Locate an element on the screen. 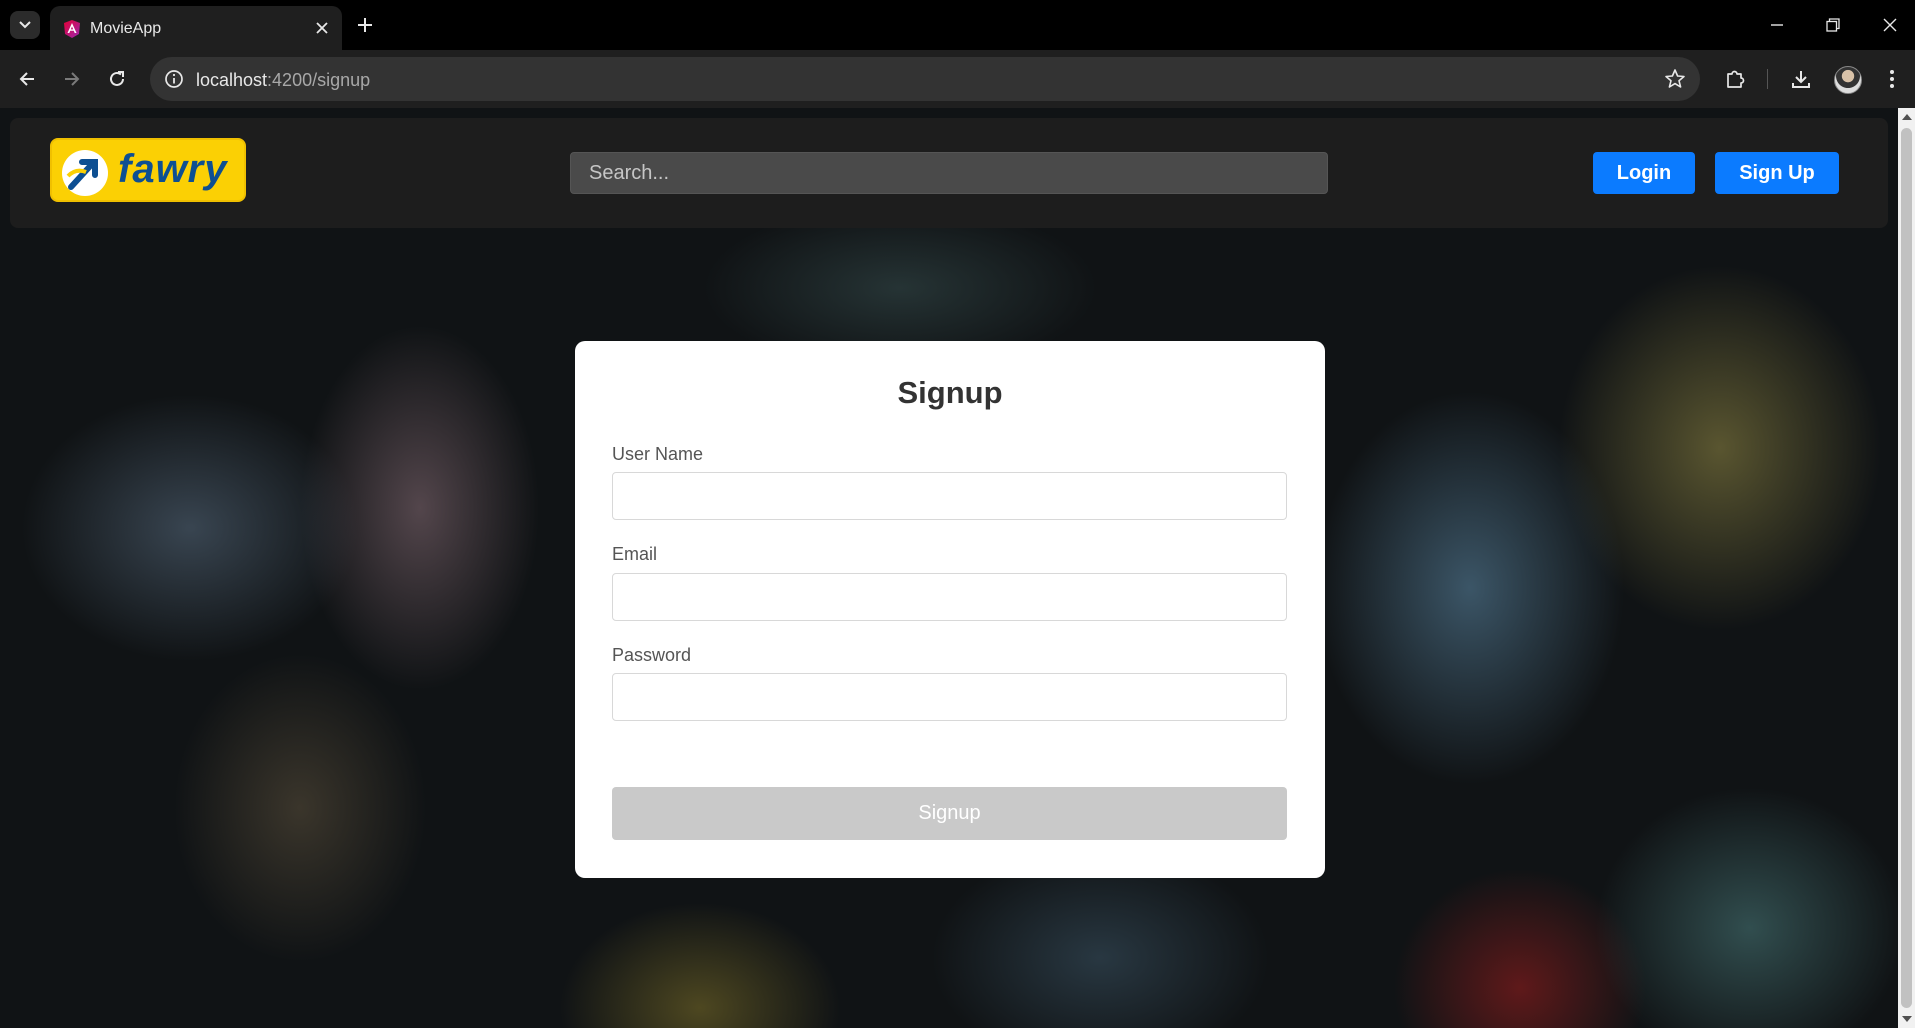  password-field is located at coordinates (949, 697).